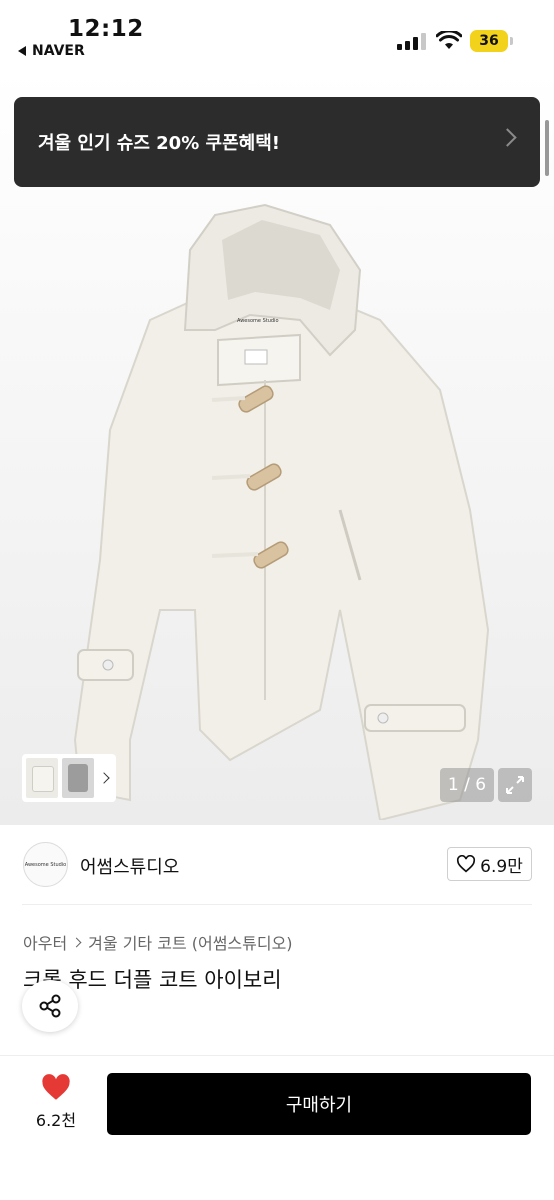  I want to click on breadcrumb-item-1: 아우터, so click(45, 942).